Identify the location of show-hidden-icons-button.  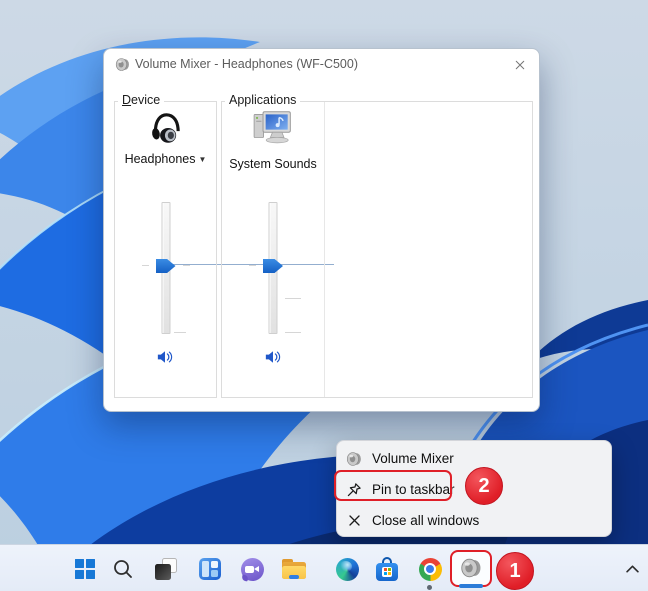
(632, 569).